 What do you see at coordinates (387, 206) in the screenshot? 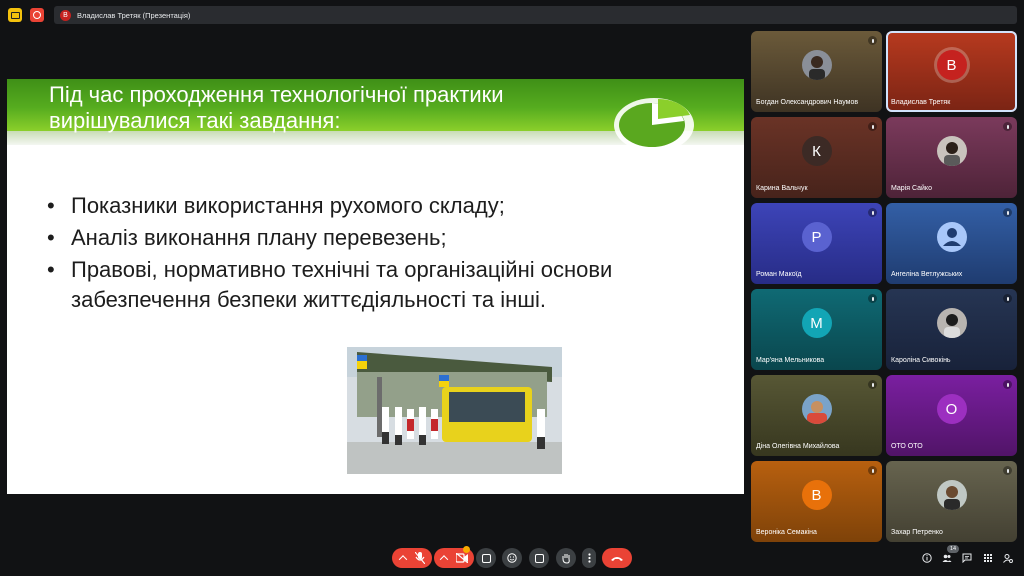
I see `bullet-item: Показники використання рухомого складу;` at bounding box center [387, 206].